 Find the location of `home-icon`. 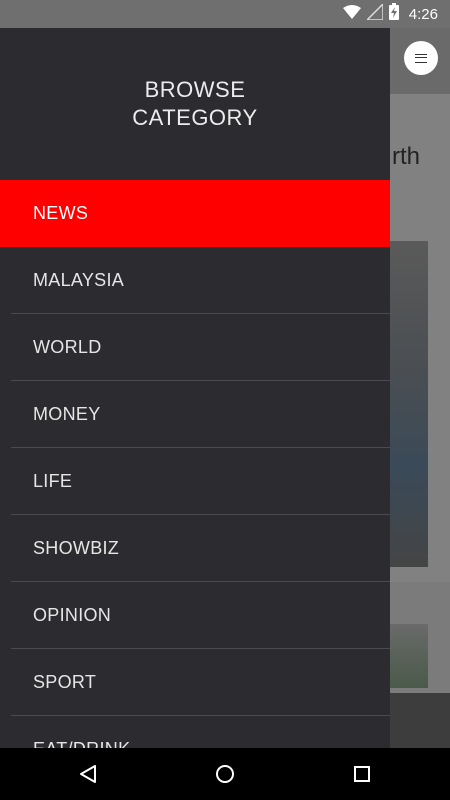

home-icon is located at coordinates (225, 774).